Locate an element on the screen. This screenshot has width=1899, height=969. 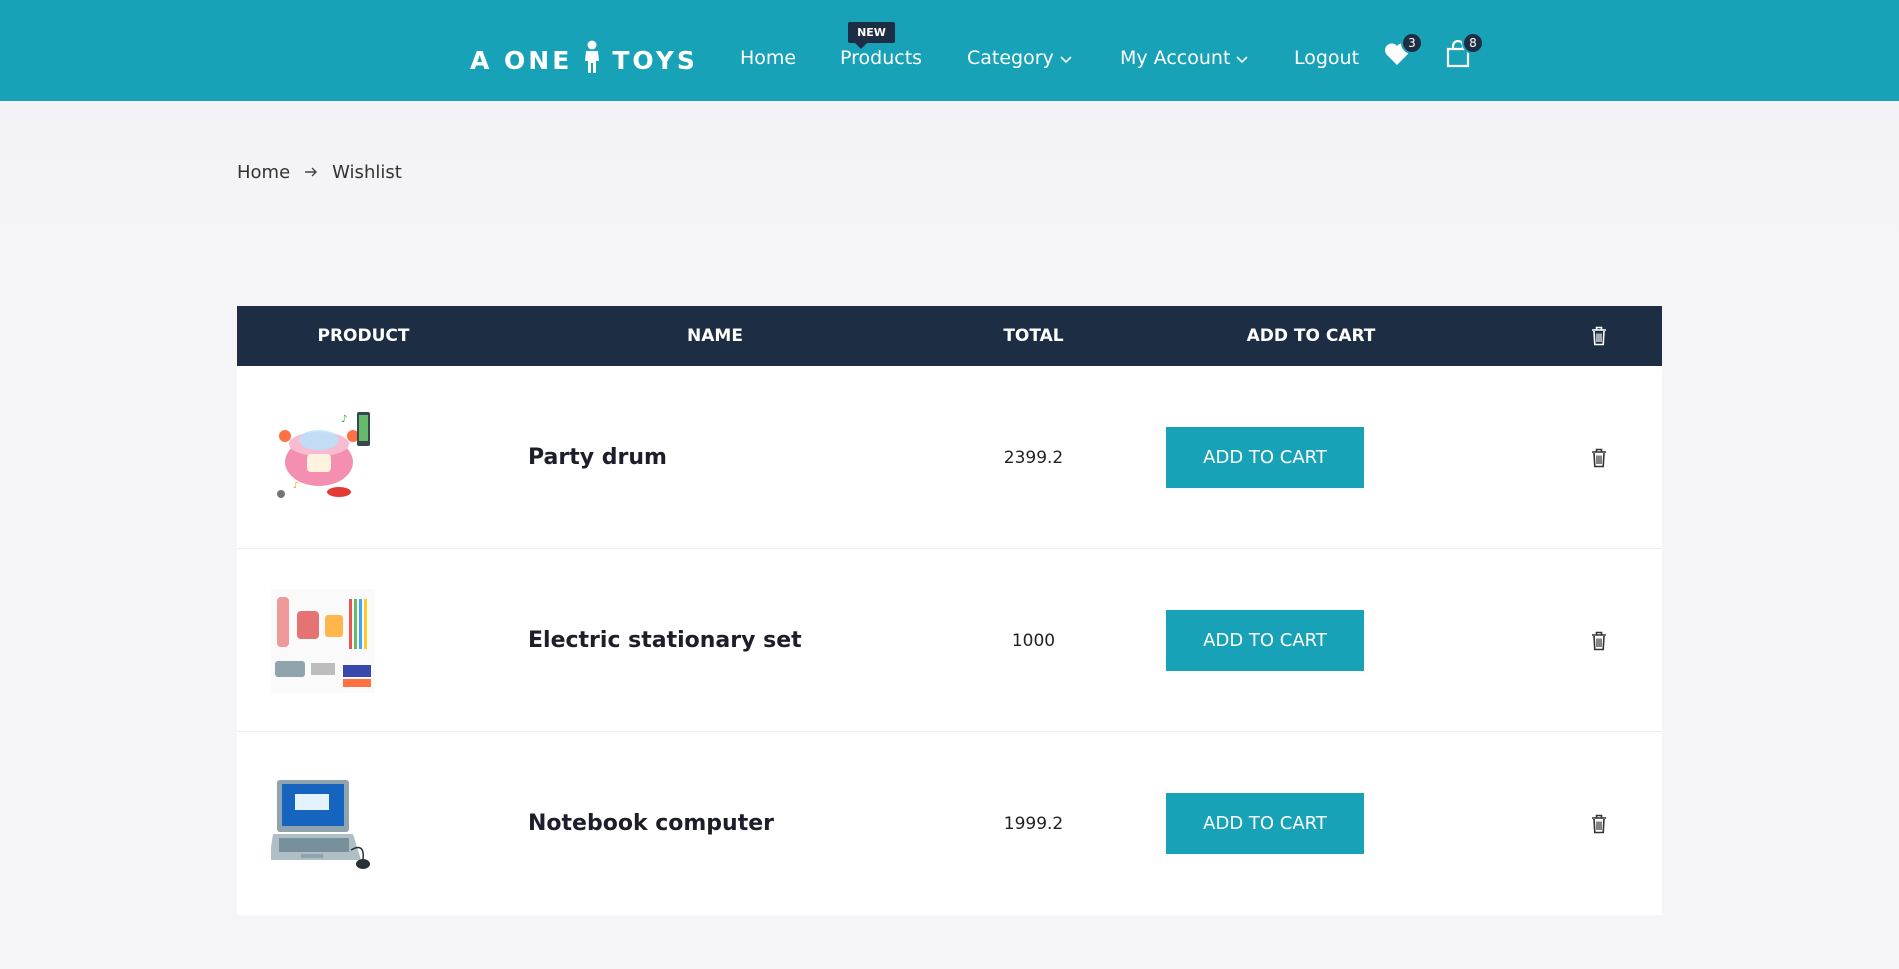
arrow-right-icon is located at coordinates (311, 172).